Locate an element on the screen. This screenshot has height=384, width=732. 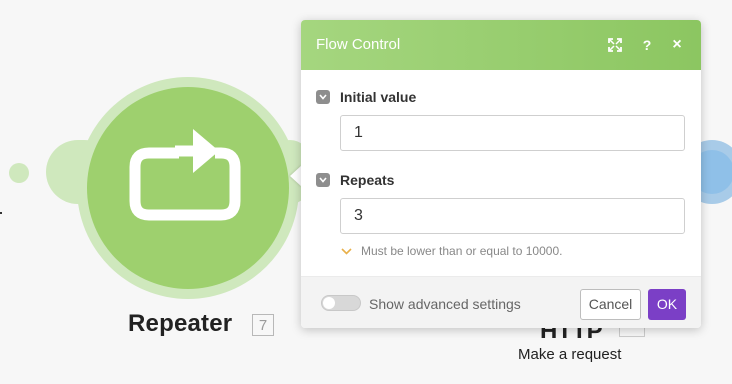
collapse-repeats-icon is located at coordinates (323, 180).